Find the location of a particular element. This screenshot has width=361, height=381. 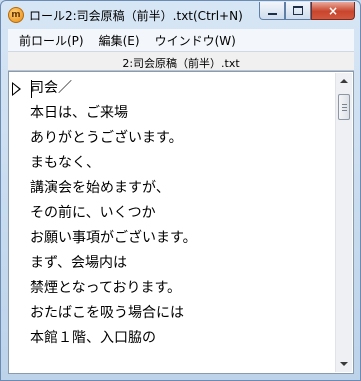

minimize-button is located at coordinates (272, 11).